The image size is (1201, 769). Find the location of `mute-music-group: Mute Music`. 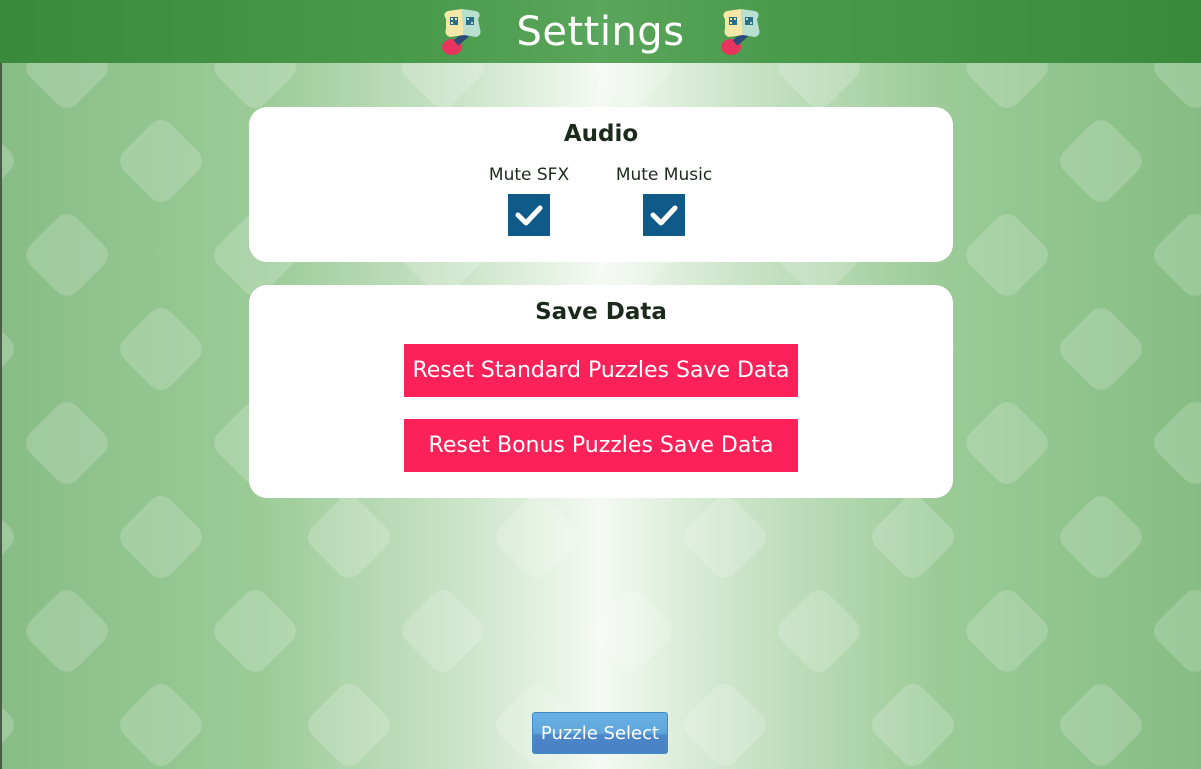

mute-music-group: Mute Music is located at coordinates (664, 200).